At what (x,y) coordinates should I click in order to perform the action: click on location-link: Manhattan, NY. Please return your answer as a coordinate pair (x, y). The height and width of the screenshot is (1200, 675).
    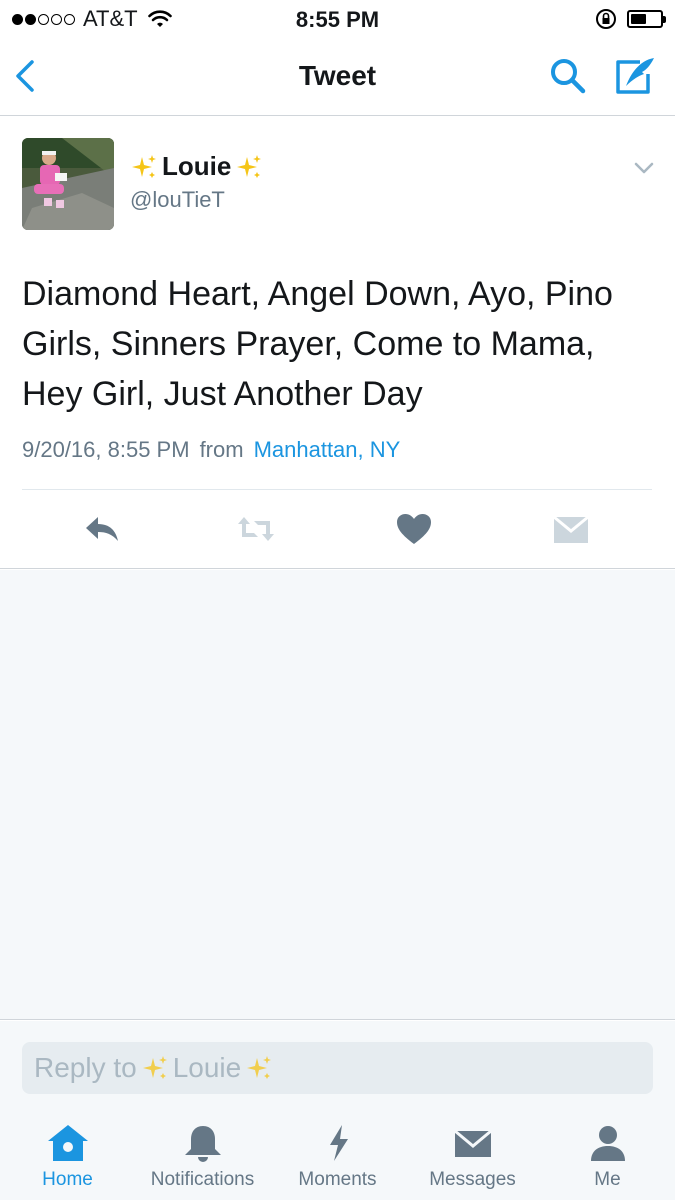
    Looking at the image, I should click on (327, 450).